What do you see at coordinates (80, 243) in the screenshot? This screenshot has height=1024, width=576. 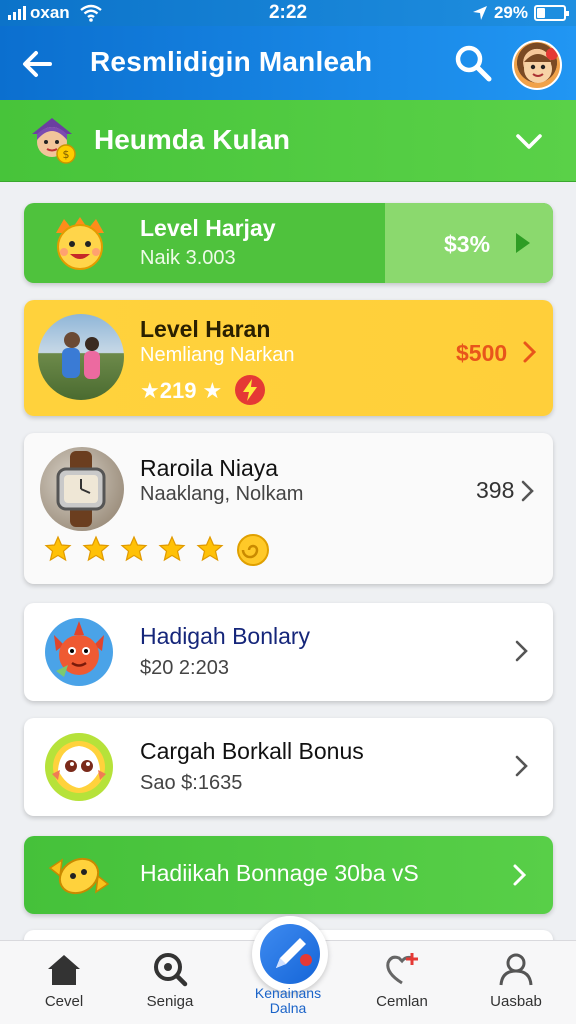 I see `cartoon-face-icon` at bounding box center [80, 243].